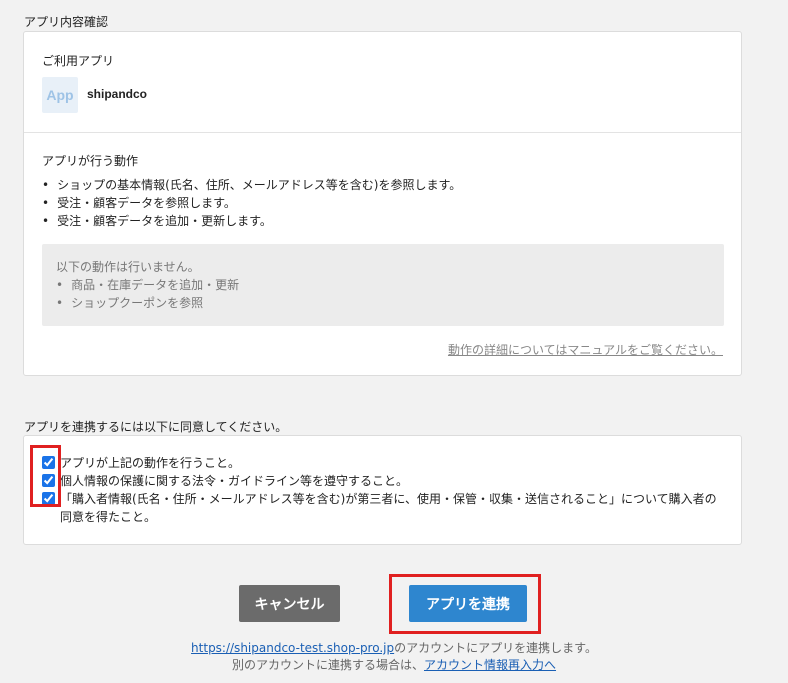 This screenshot has height=683, width=788. What do you see at coordinates (78, 61) in the screenshot?
I see `app-label: ご利用アプリ` at bounding box center [78, 61].